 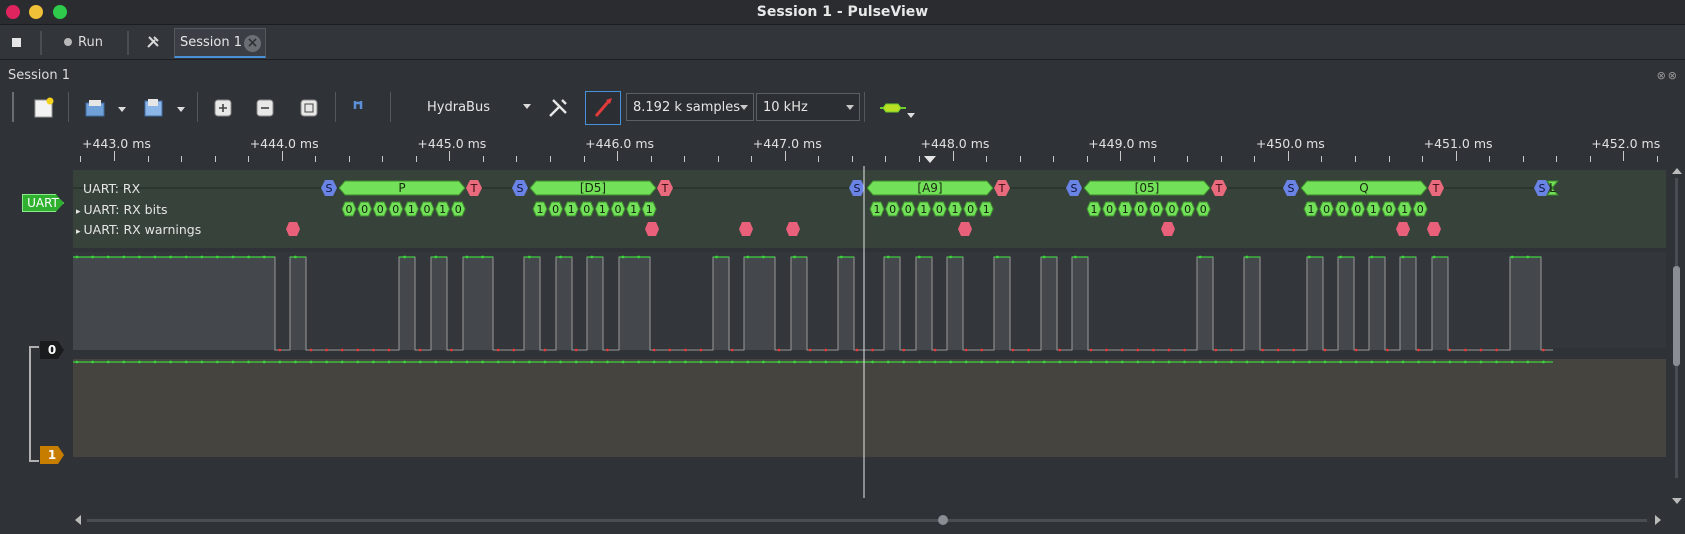 What do you see at coordinates (893, 108) in the screenshot?
I see `add-decoder-icon` at bounding box center [893, 108].